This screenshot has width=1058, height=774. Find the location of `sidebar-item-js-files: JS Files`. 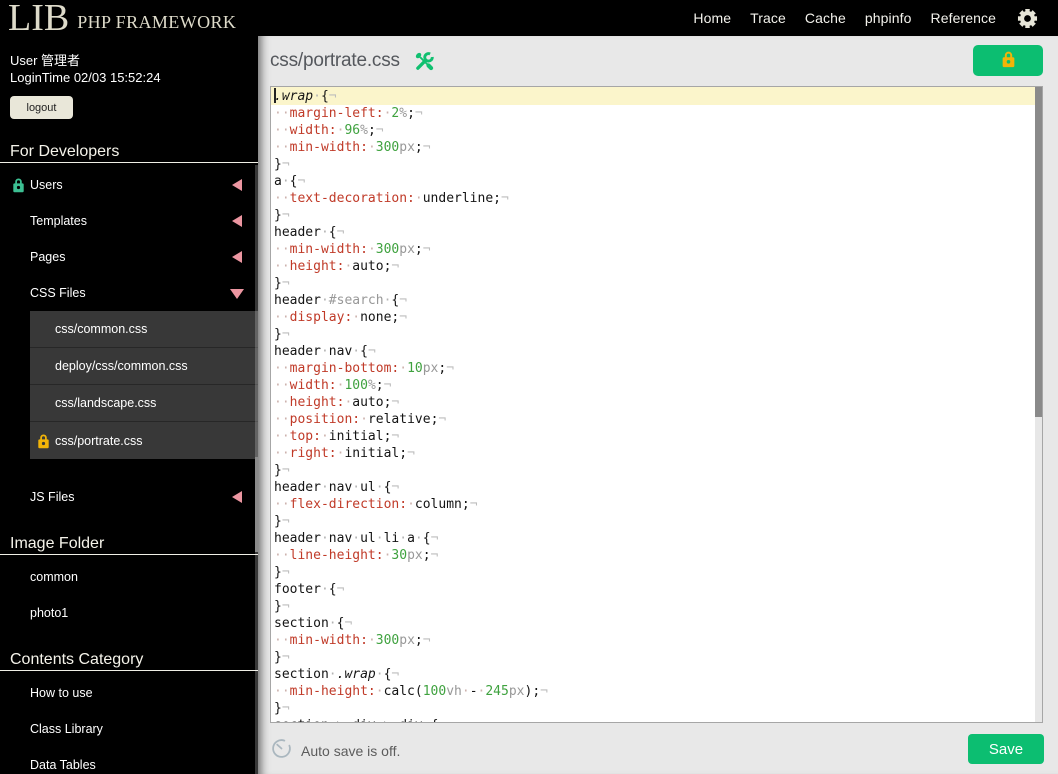

sidebar-item-js-files: JS Files is located at coordinates (129, 497).